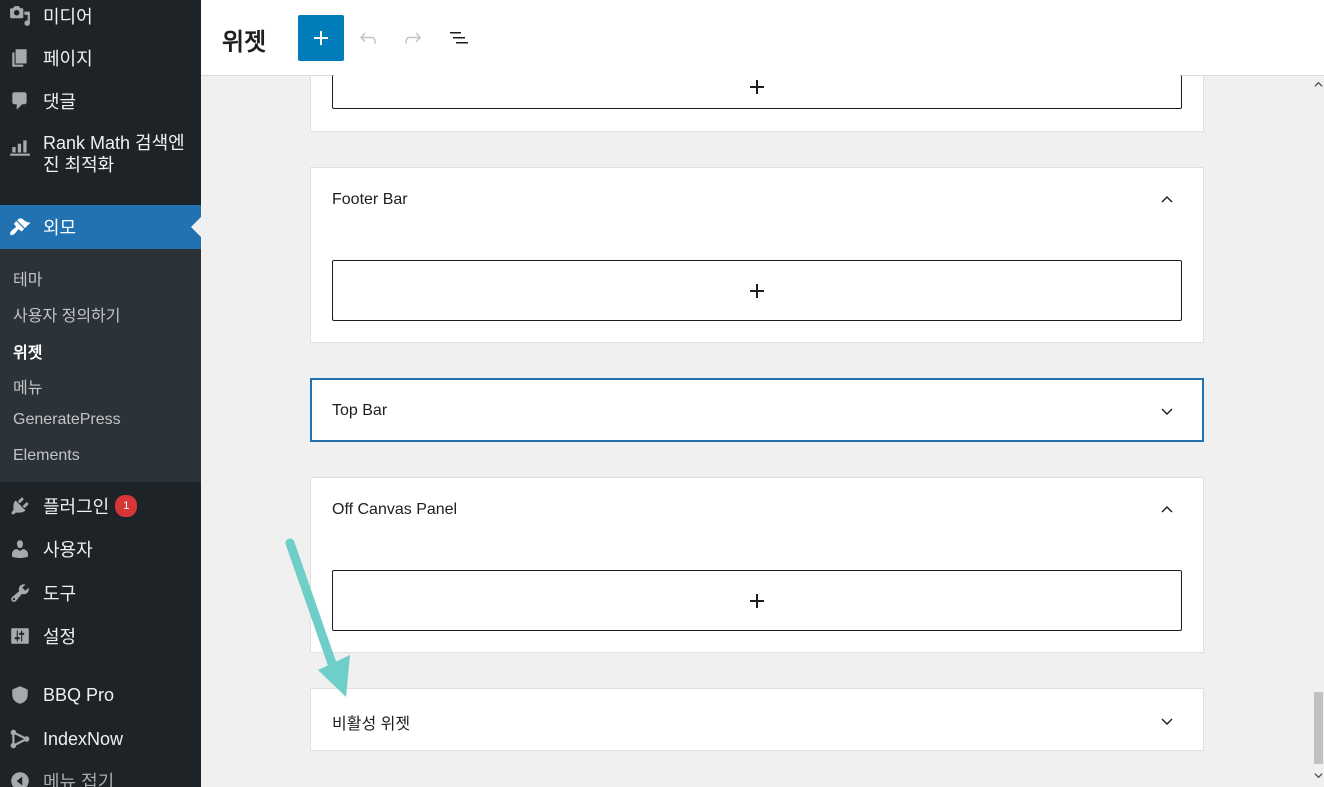 The height and width of the screenshot is (787, 1324). What do you see at coordinates (60, 637) in the screenshot?
I see `menu-label: 설정` at bounding box center [60, 637].